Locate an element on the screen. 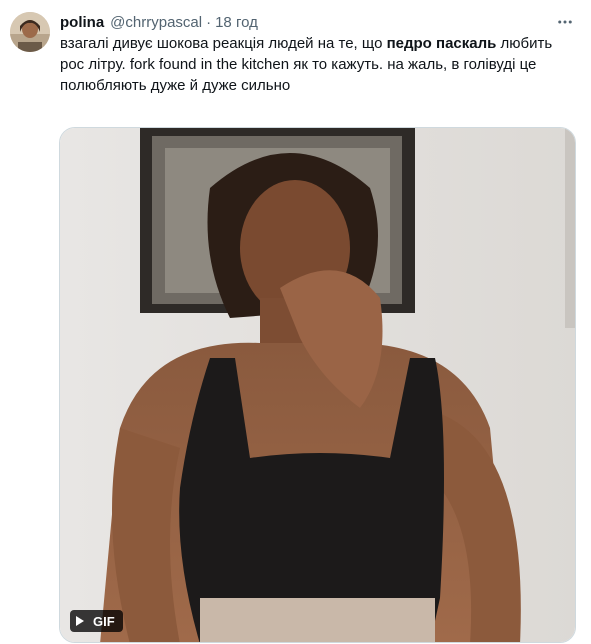 The height and width of the screenshot is (644, 591). tweet-header: polina @chrrypascal · 18 год is located at coordinates (305, 22).